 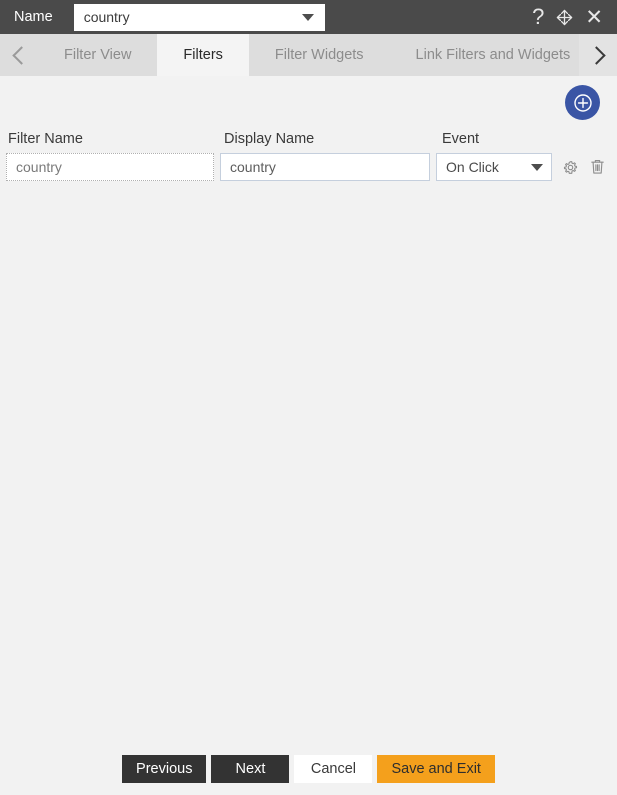 I want to click on column-header-event: Event, so click(x=461, y=139).